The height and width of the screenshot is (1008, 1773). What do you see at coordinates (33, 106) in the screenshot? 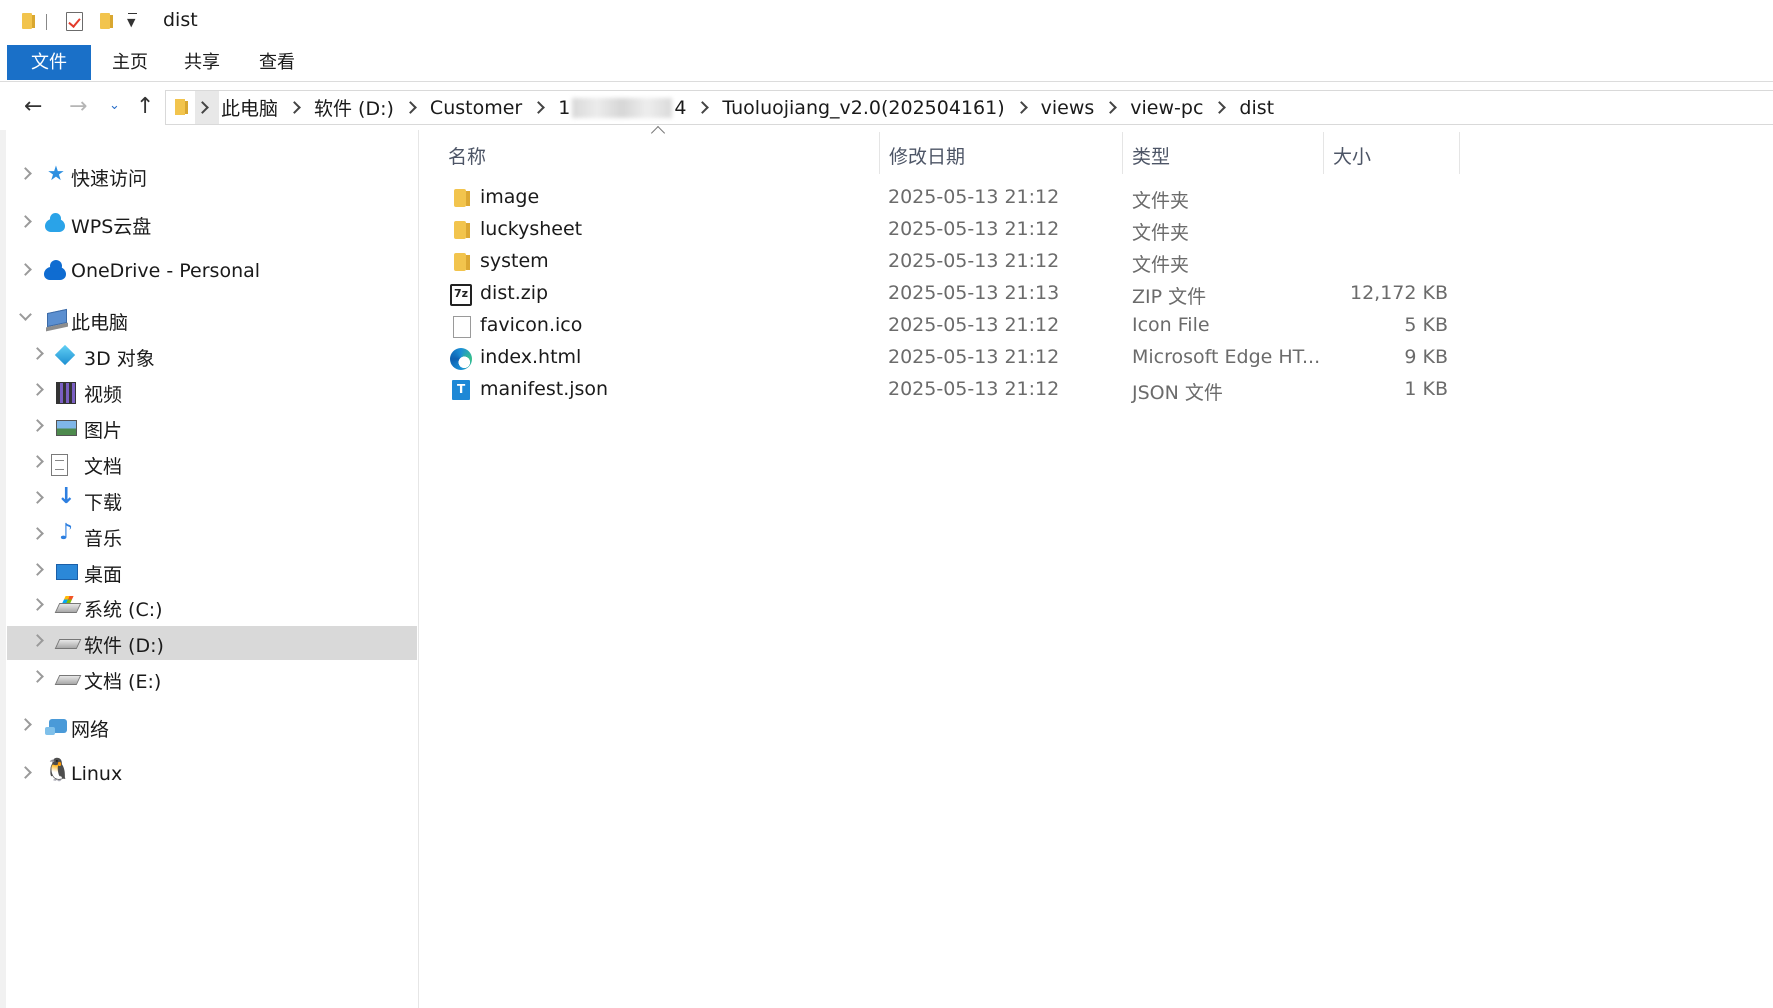
I see `back-arrow-icon: ←` at bounding box center [33, 106].